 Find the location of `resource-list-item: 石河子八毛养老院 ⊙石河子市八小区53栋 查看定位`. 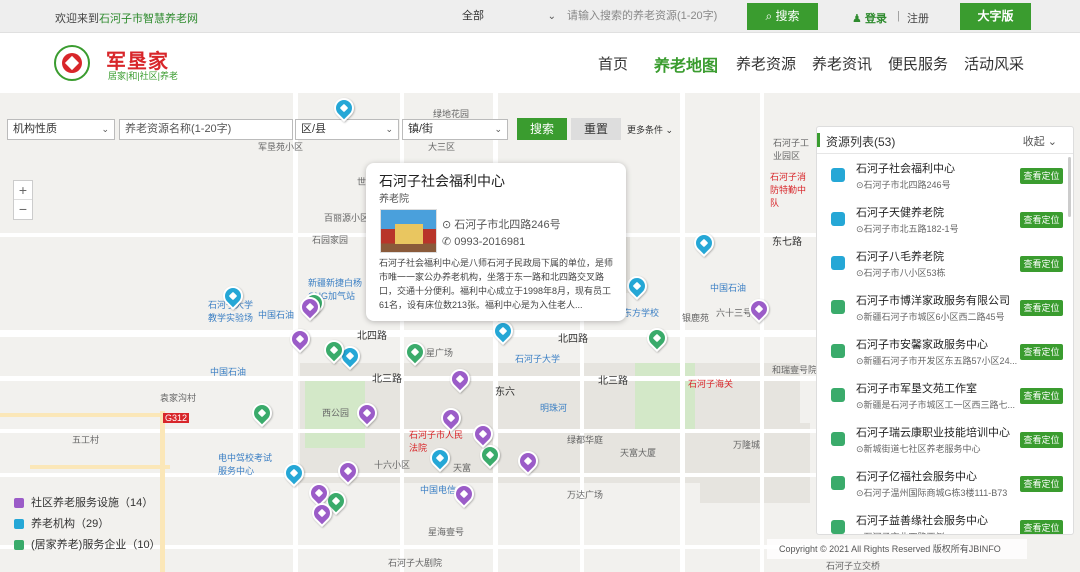

resource-list-item: 石河子八毛养老院 ⊙石河子市八小区53栋 查看定位 is located at coordinates (945, 264).